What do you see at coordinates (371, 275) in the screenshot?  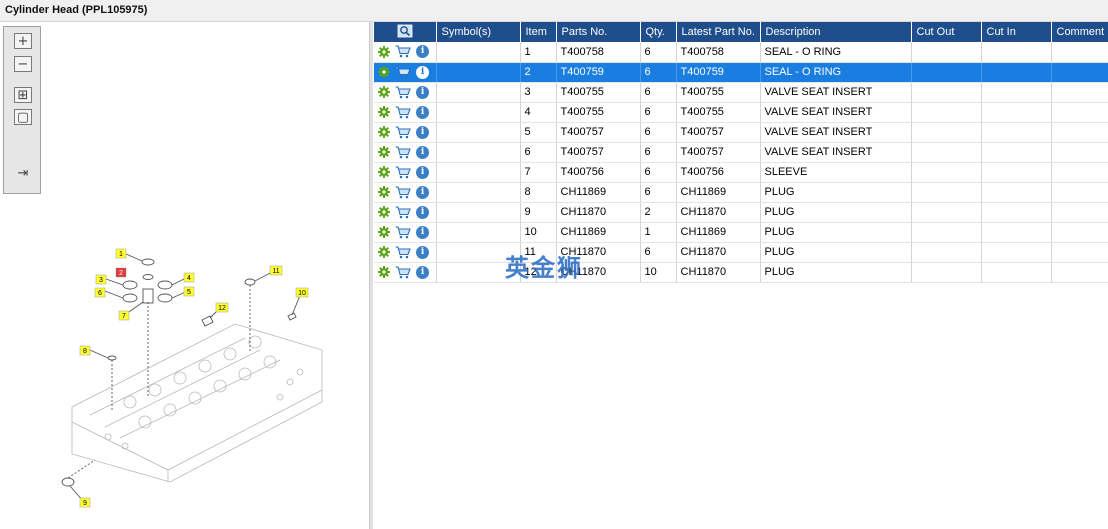 I see `pane-splitter` at bounding box center [371, 275].